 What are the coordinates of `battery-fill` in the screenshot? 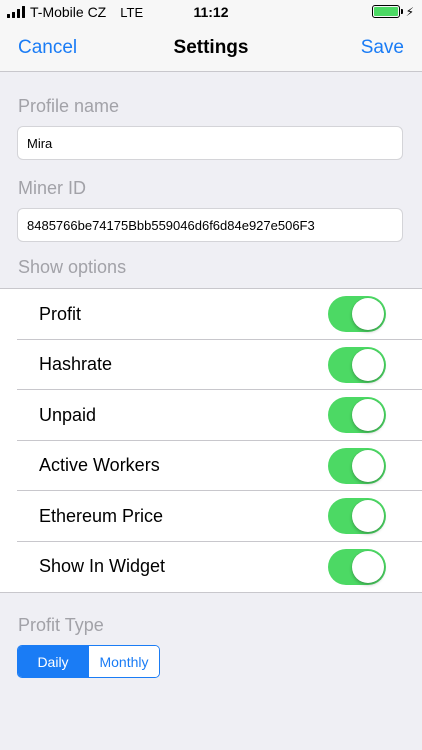 It's located at (385, 11).